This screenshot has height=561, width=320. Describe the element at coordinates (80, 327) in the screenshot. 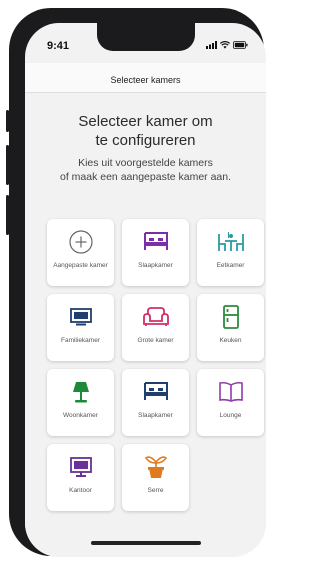

I see `room-tile-familiekamer: Familiekamer` at that location.